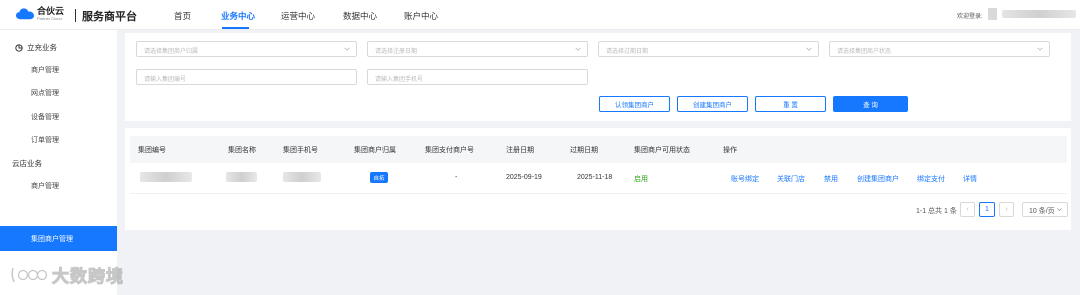 Image resolution: width=1080 pixels, height=295 pixels. What do you see at coordinates (730, 150) in the screenshot?
I see `column-header-actions: 操作` at bounding box center [730, 150].